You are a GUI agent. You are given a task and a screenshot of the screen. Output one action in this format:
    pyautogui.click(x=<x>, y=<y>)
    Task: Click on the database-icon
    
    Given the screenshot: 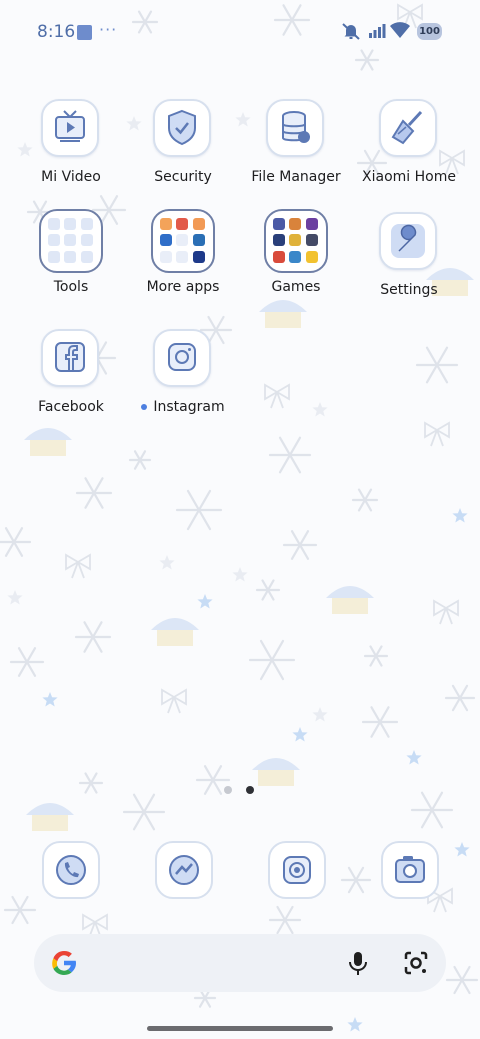 What is the action you would take?
    pyautogui.click(x=295, y=128)
    